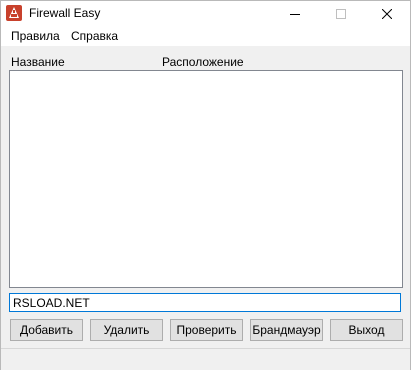  What do you see at coordinates (14, 13) in the screenshot?
I see `firewall-app-icon` at bounding box center [14, 13].